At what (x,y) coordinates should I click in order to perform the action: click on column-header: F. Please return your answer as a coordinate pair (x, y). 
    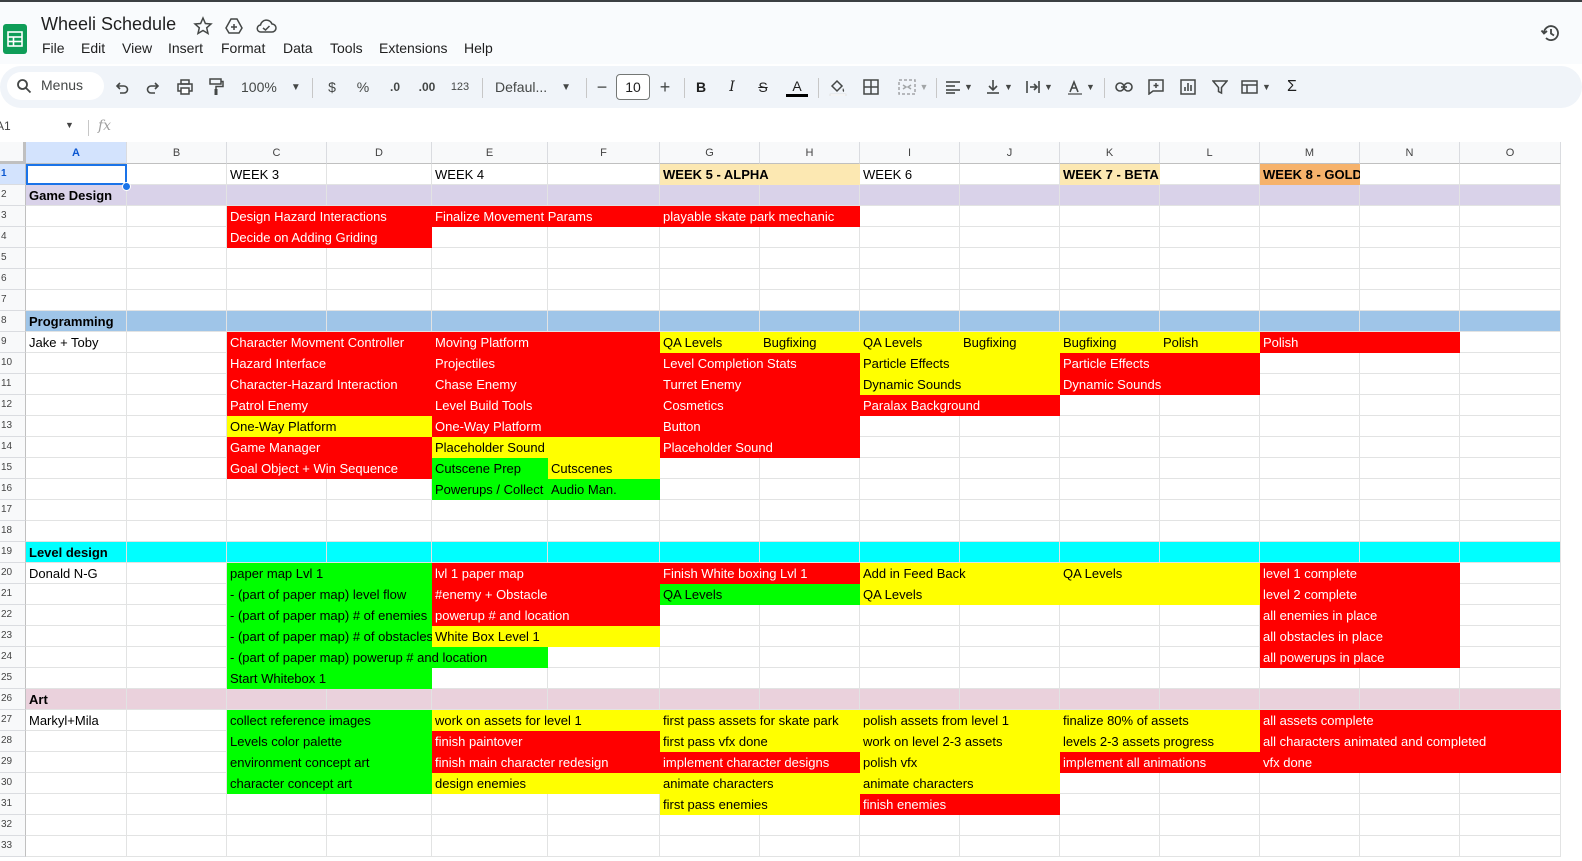
    Looking at the image, I should click on (604, 153).